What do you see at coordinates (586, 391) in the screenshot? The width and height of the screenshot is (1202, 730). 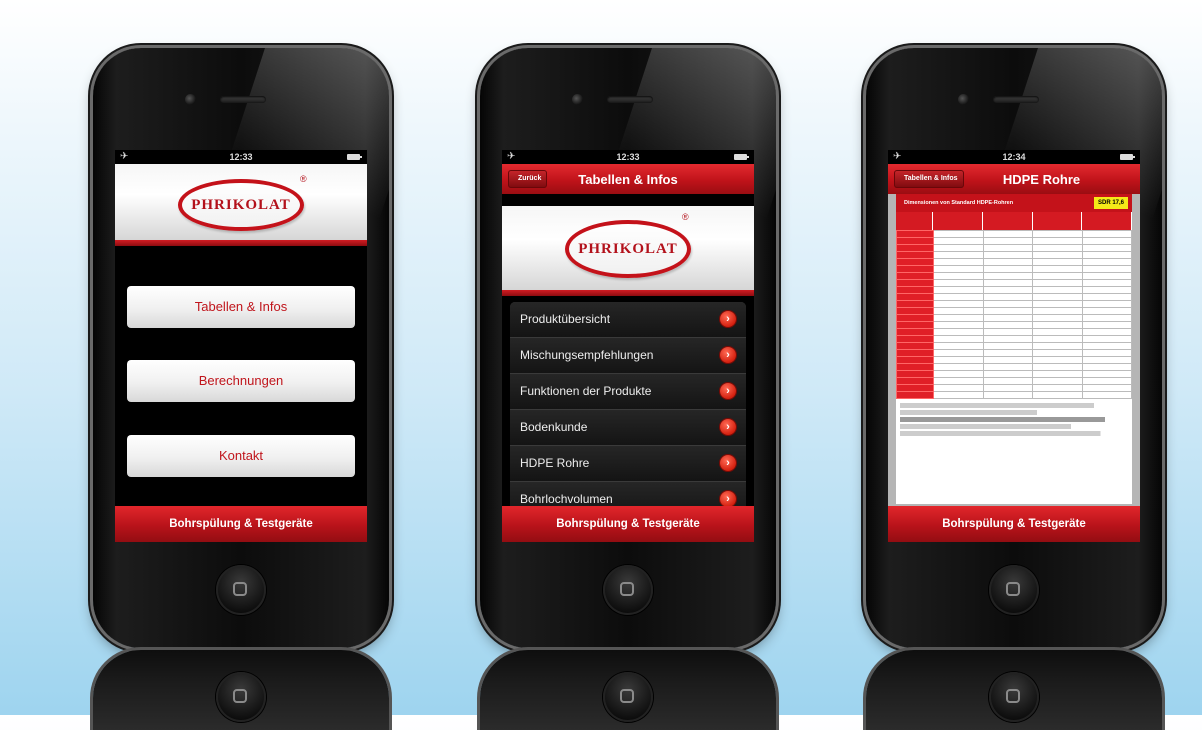 I see `list-item-label: Funktionen der Produkte` at bounding box center [586, 391].